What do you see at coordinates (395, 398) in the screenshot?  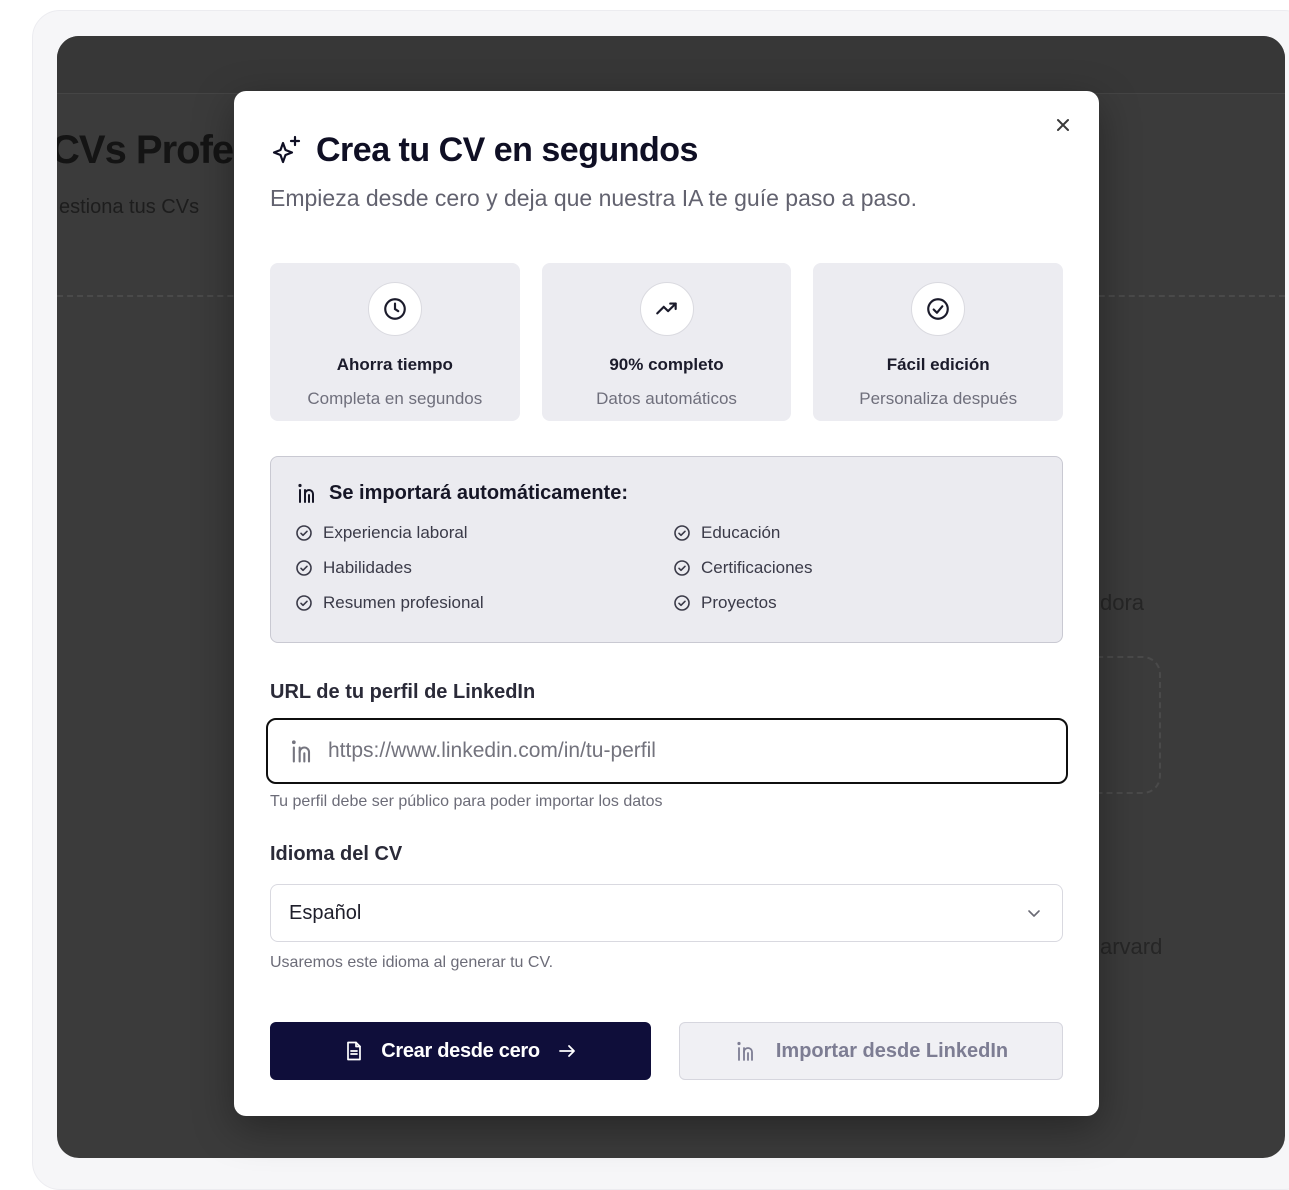 I see `feature-description: Completa en segundos` at bounding box center [395, 398].